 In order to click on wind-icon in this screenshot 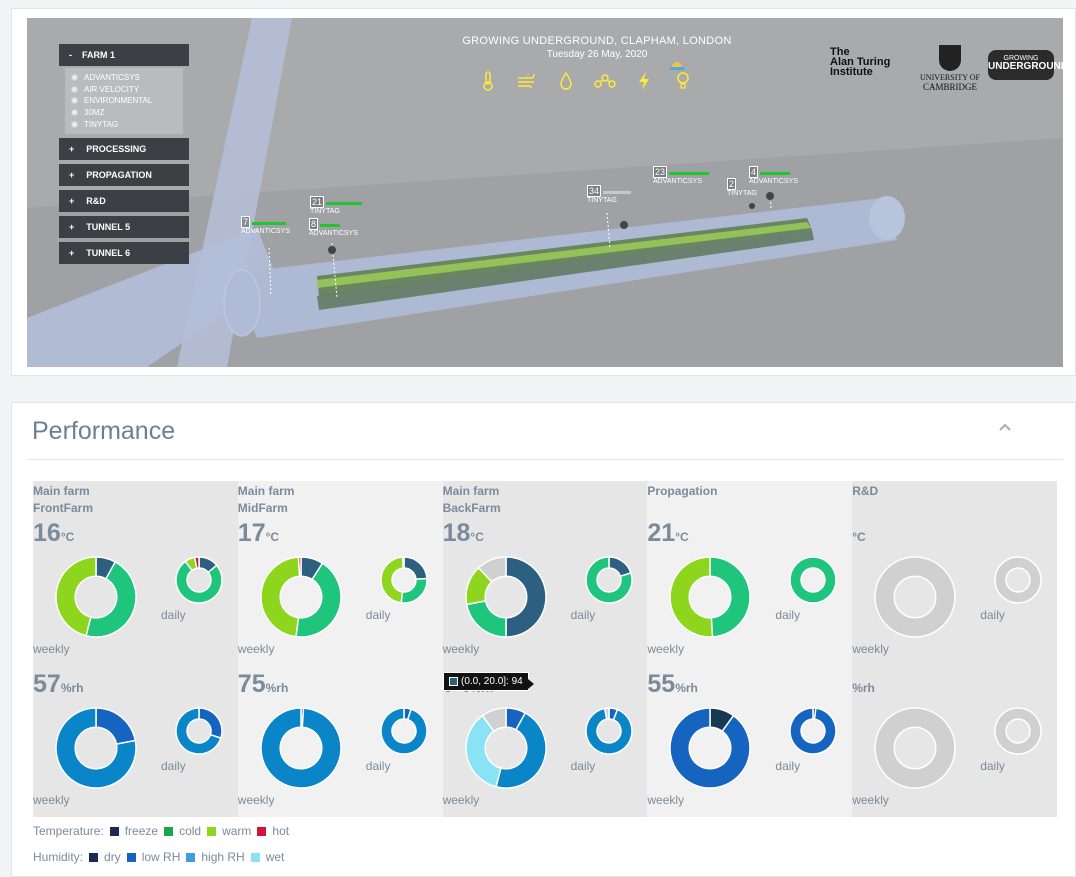, I will do `click(527, 81)`.